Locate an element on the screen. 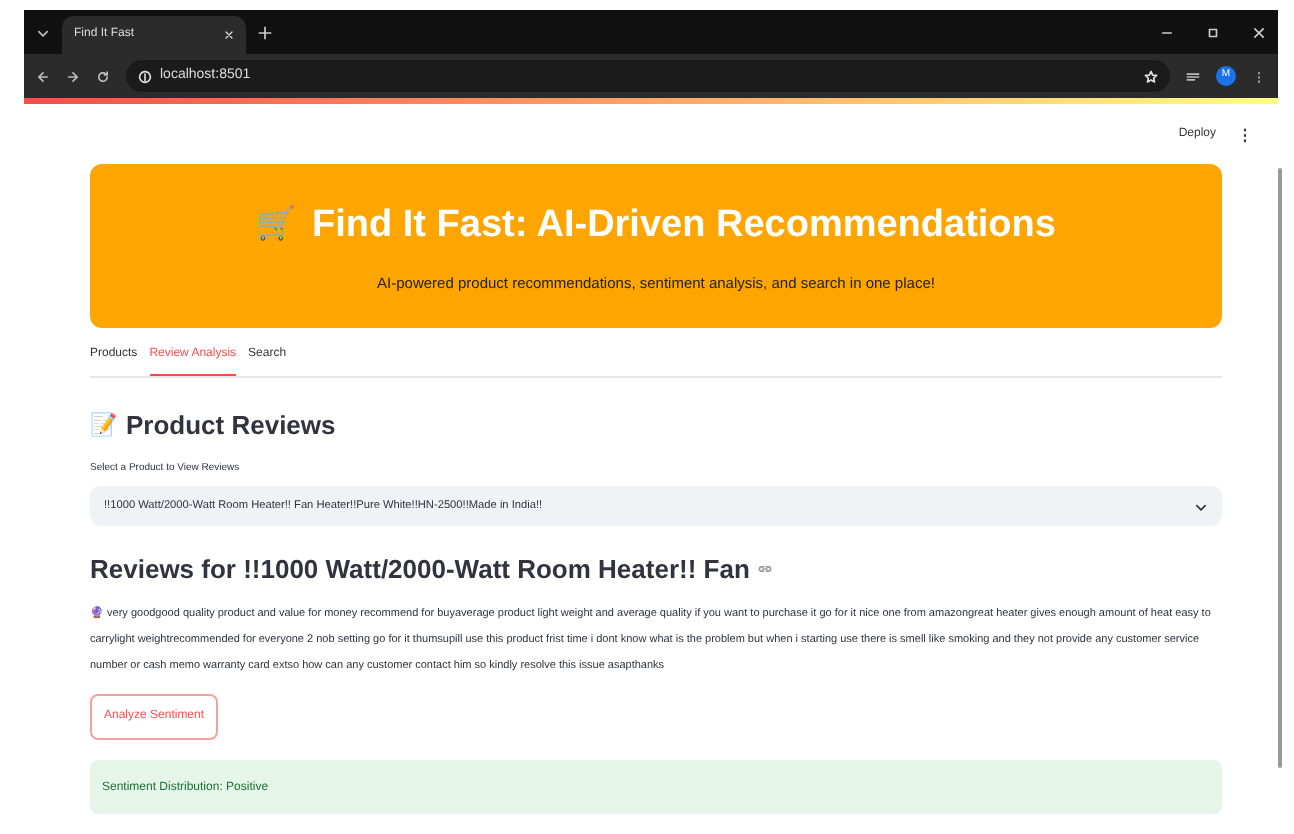 The image size is (1294, 834). forward-icon is located at coordinates (73, 76).